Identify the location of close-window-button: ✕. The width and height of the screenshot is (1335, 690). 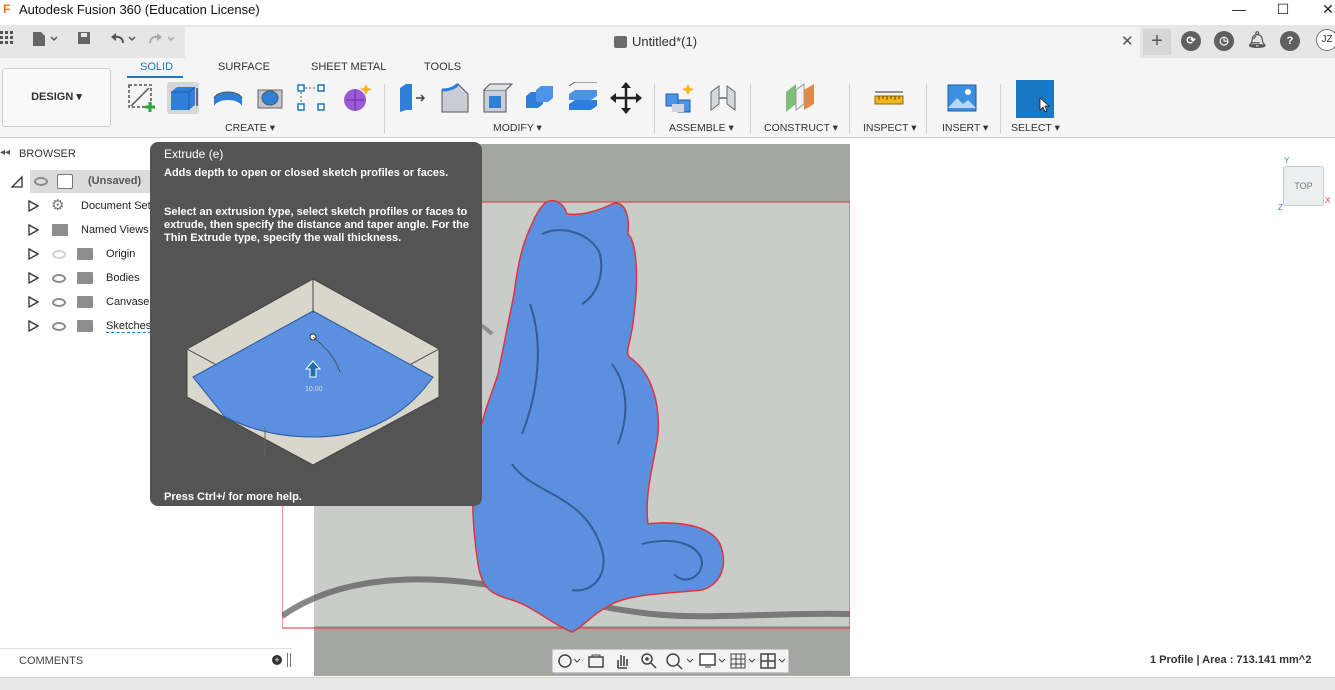
(1324, 10).